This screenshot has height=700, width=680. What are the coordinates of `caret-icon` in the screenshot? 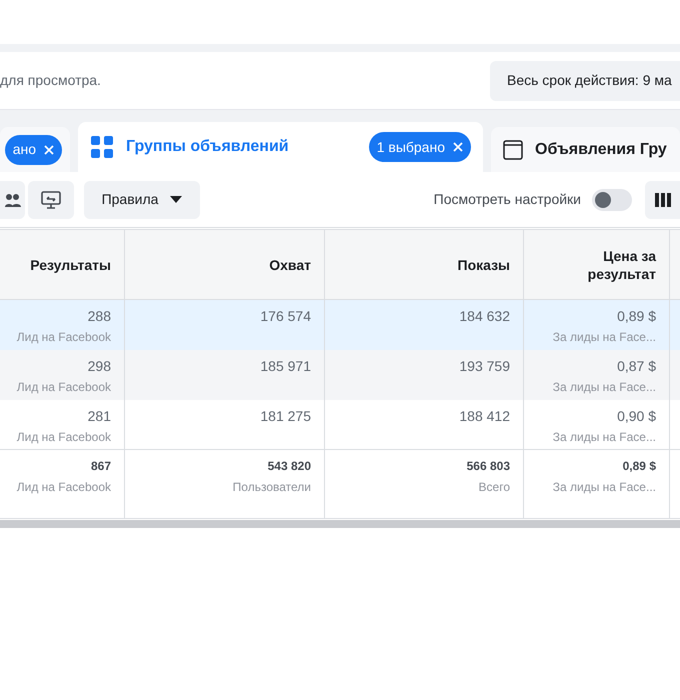 It's located at (176, 199).